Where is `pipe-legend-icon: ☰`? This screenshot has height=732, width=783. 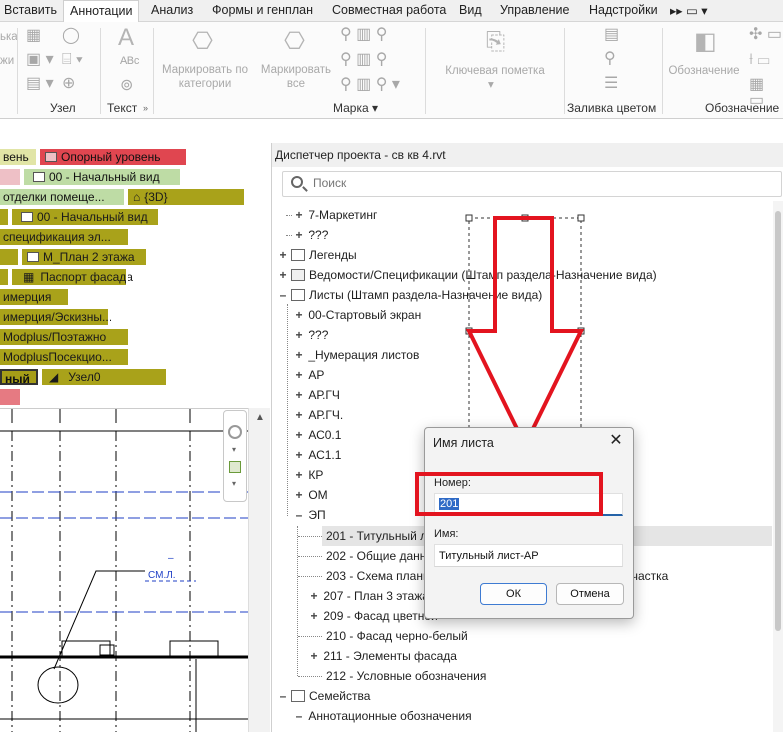
pipe-legend-icon: ☰ is located at coordinates (611, 84).